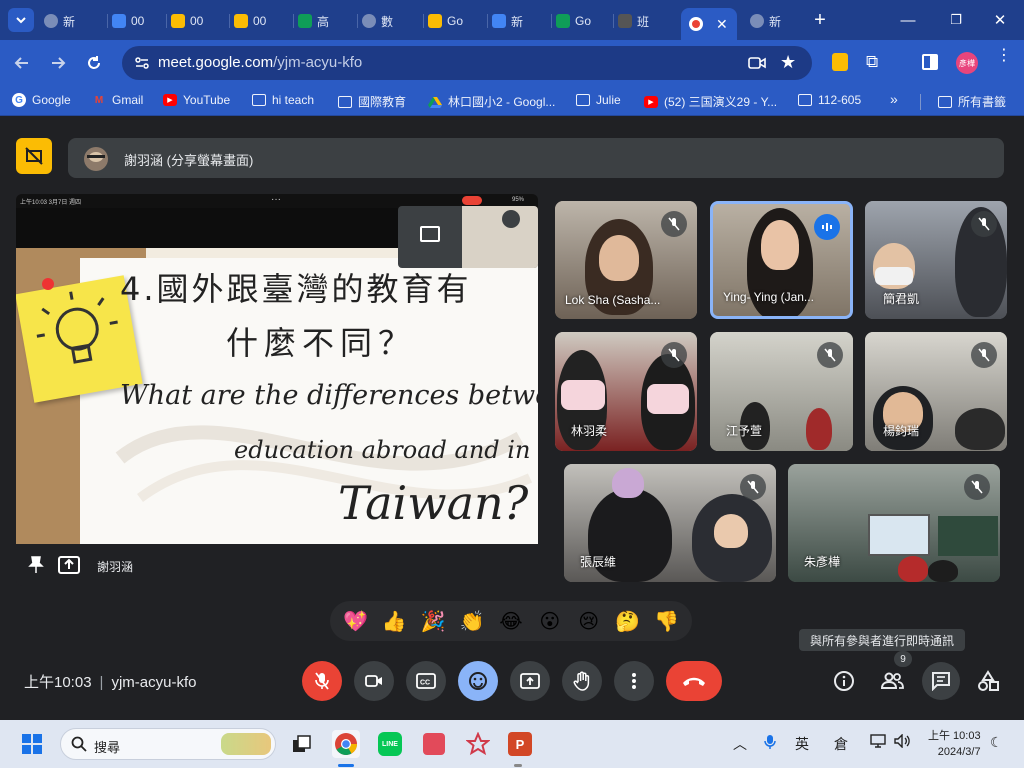 The image size is (1024, 768). What do you see at coordinates (1000, 20) in the screenshot?
I see `close-window-button: ✕` at bounding box center [1000, 20].